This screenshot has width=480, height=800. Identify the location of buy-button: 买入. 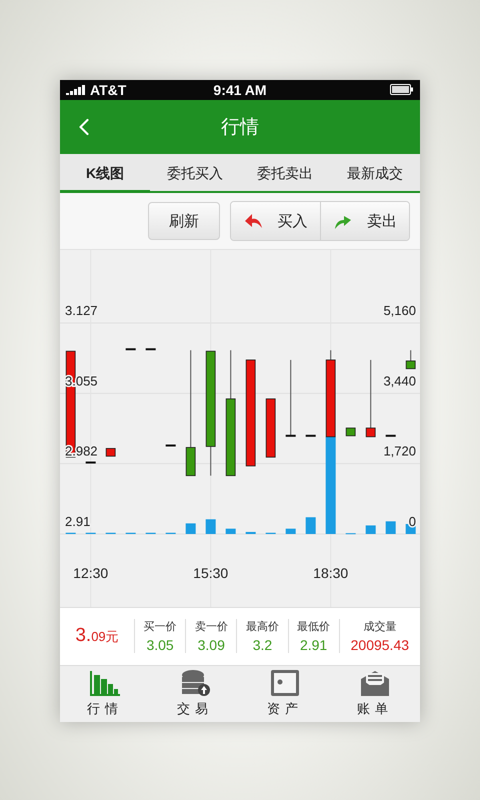
(275, 221).